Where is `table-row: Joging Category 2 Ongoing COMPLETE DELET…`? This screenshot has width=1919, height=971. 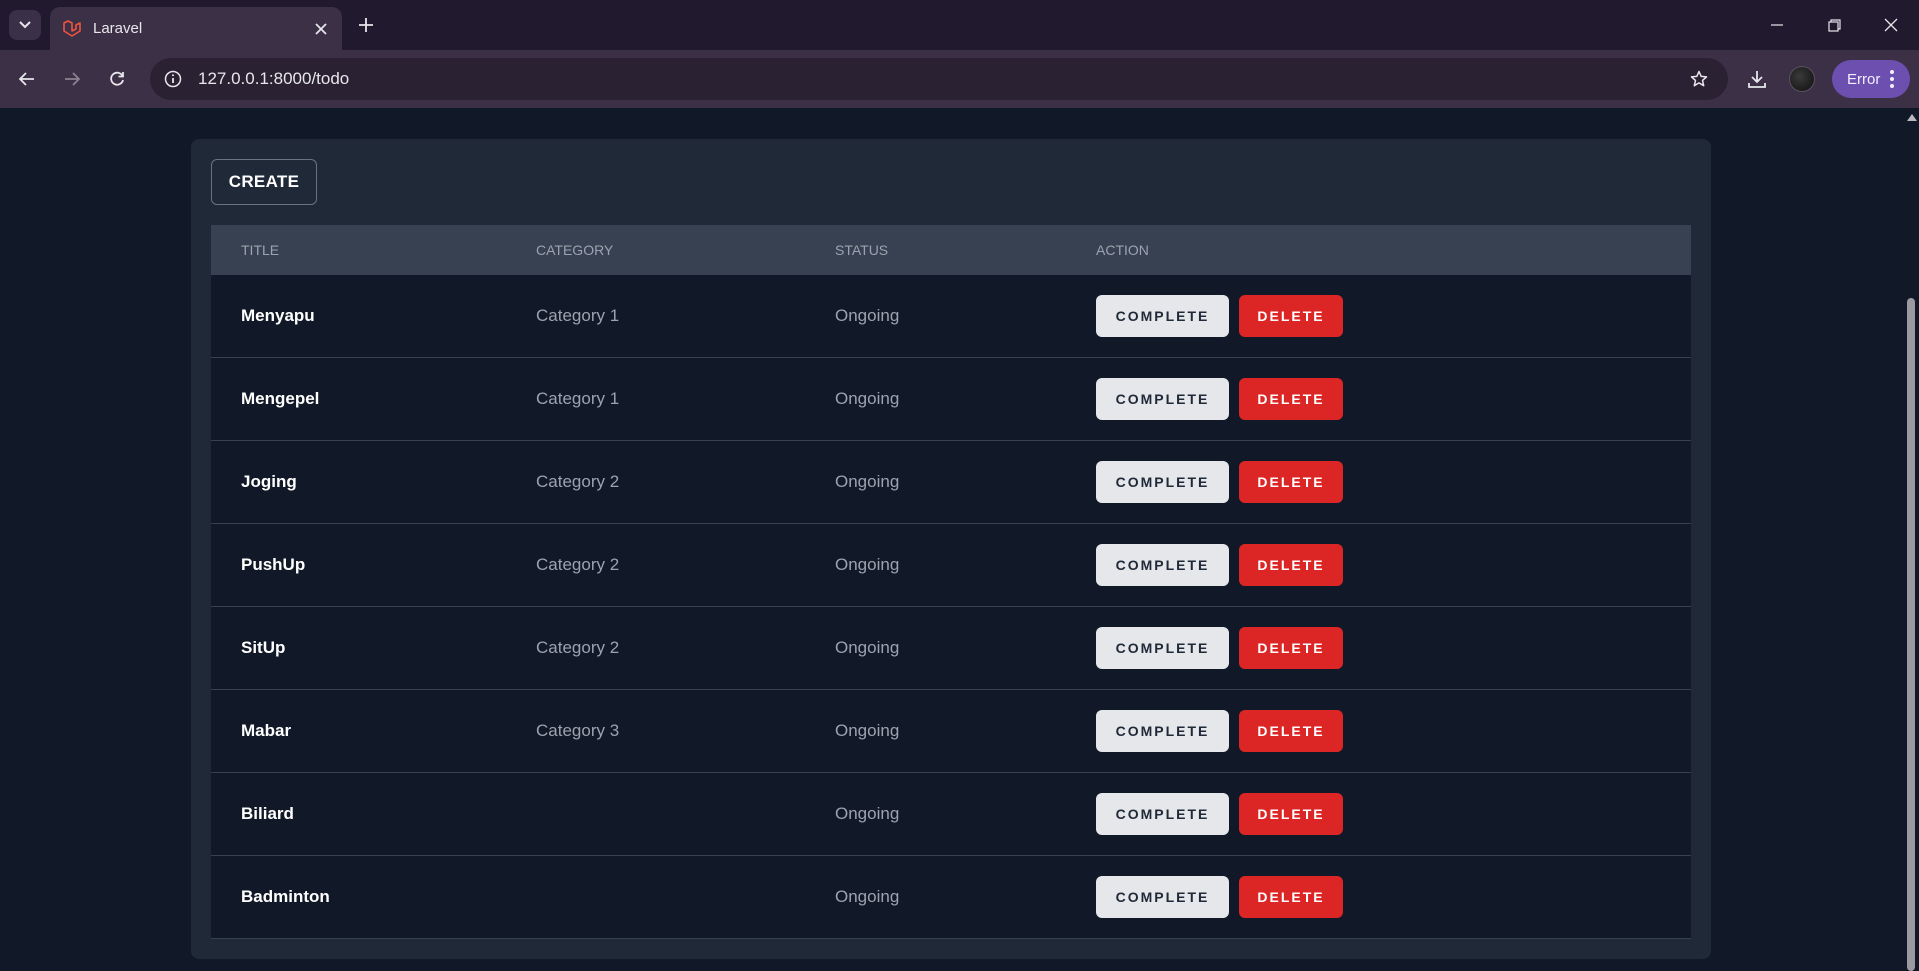
table-row: Joging Category 2 Ongoing COMPLETE DELET… is located at coordinates (951, 482).